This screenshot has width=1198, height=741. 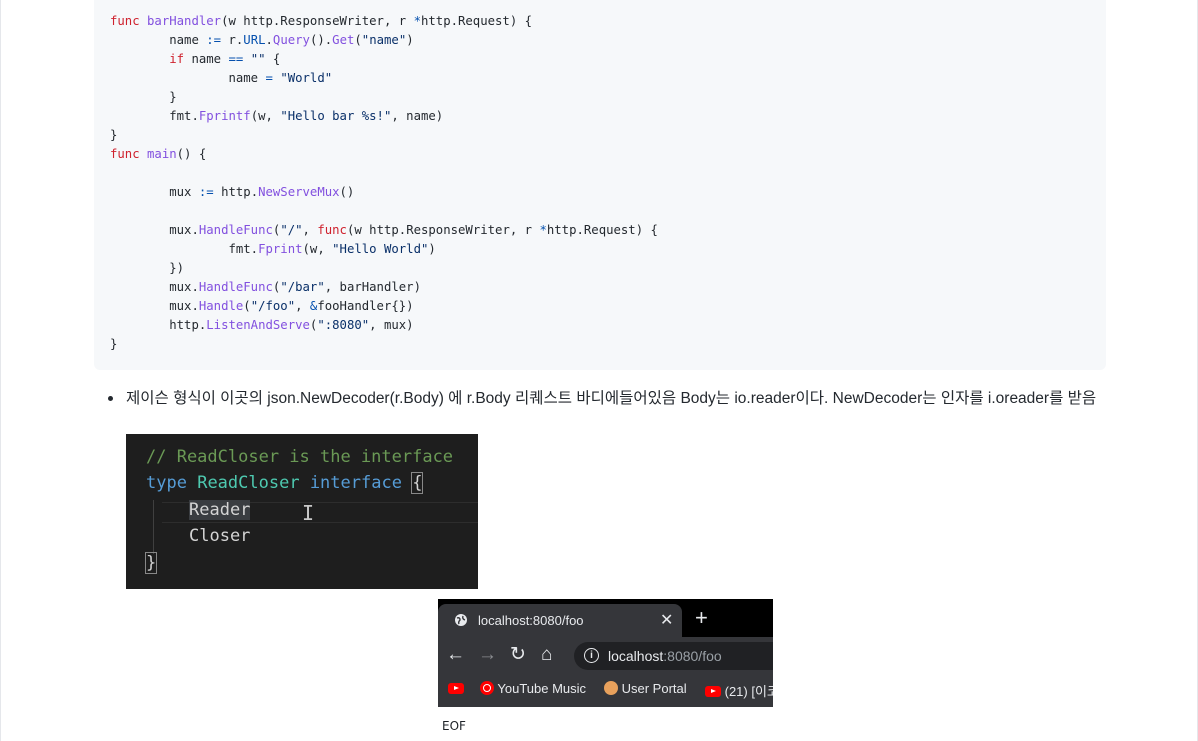 I want to click on bookmarks-bar: YouTube Music User Portal (21) [이코, so click(x=605, y=691).